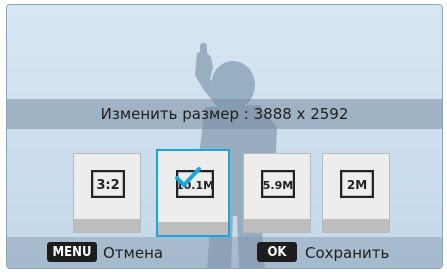  What do you see at coordinates (133, 253) in the screenshot?
I see `cancel-label: Отмена` at bounding box center [133, 253].